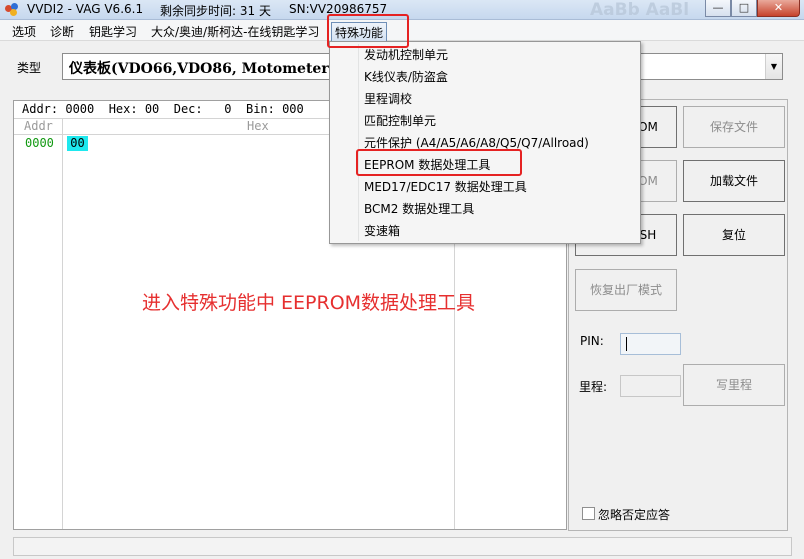 This screenshot has height=559, width=804. What do you see at coordinates (476, 143) in the screenshot?
I see `menu-item-component-protection: 元件保护 (A4/A5/A6/A8/Q5/Q7/Allroad)` at bounding box center [476, 143].